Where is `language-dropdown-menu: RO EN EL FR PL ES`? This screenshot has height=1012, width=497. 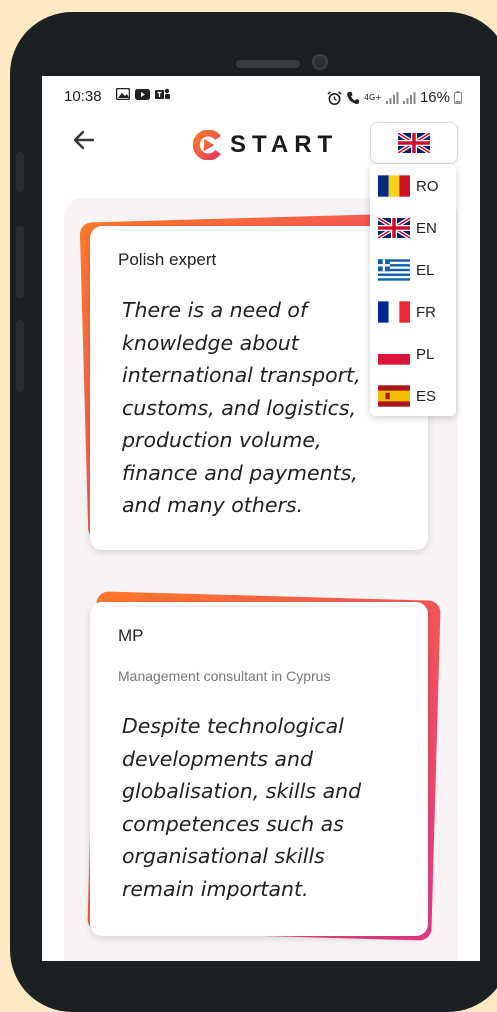 language-dropdown-menu: RO EN EL FR PL ES is located at coordinates (413, 290).